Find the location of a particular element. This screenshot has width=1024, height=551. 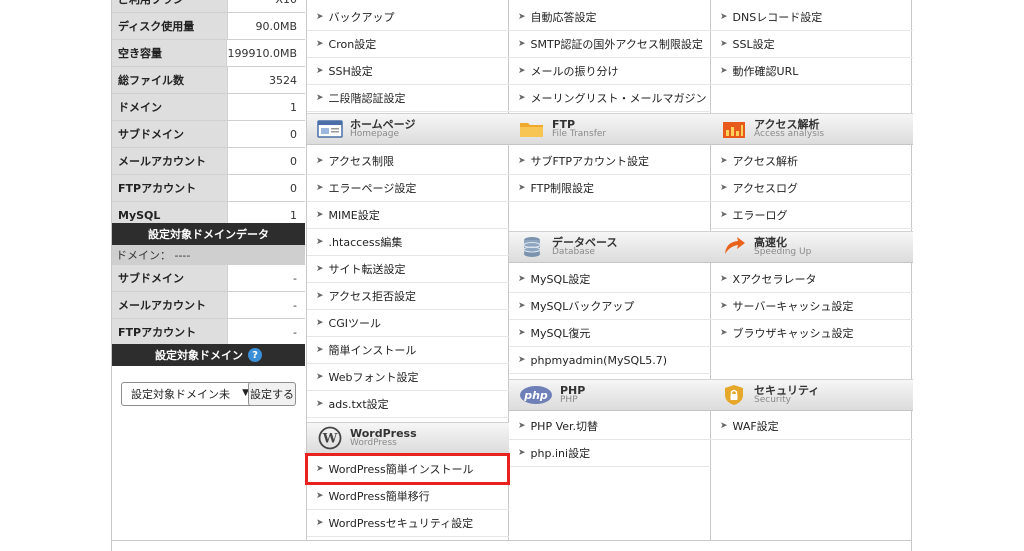

menu-item-mail-filter: ➤ メールの振り分け is located at coordinates (610, 71).